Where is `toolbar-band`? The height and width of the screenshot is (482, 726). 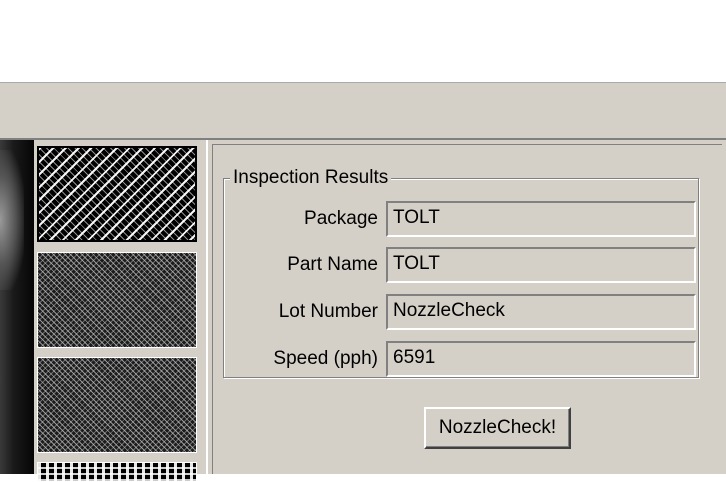
toolbar-band is located at coordinates (363, 111).